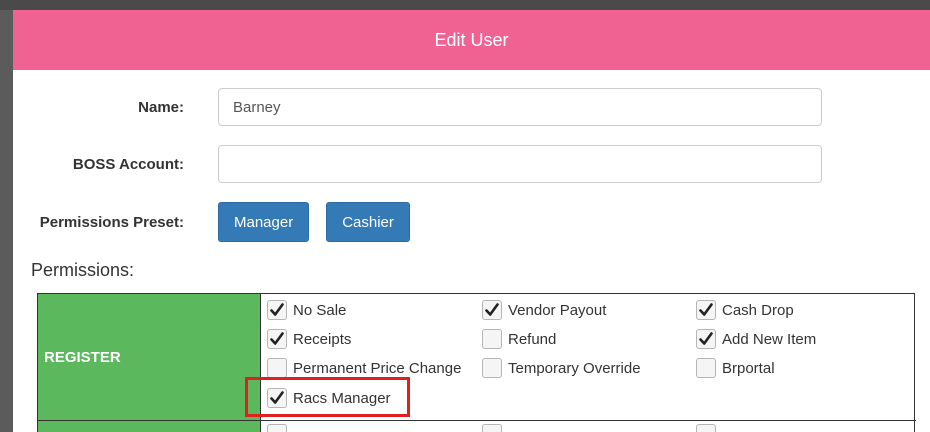 The image size is (930, 432). What do you see at coordinates (161, 107) in the screenshot?
I see `name-label: Name:` at bounding box center [161, 107].